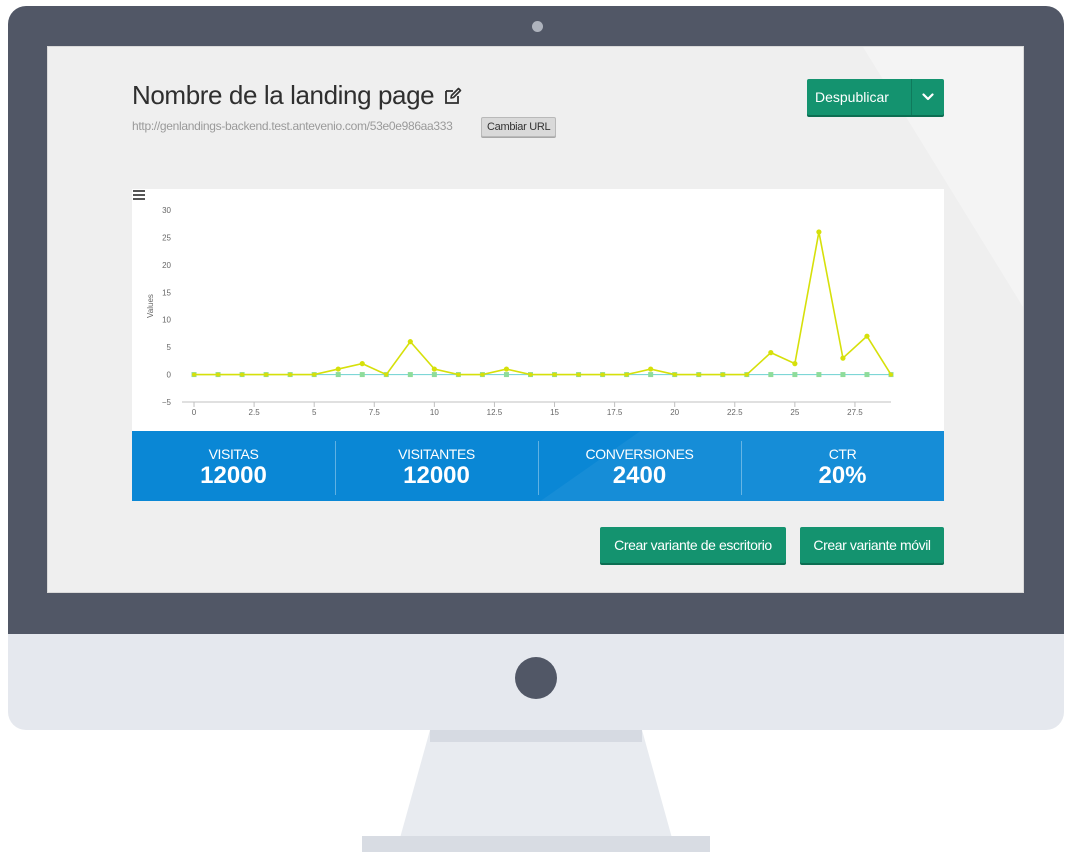 Image resolution: width=1071 pixels, height=860 pixels. Describe the element at coordinates (543, 303) in the screenshot. I see `series-line` at that location.